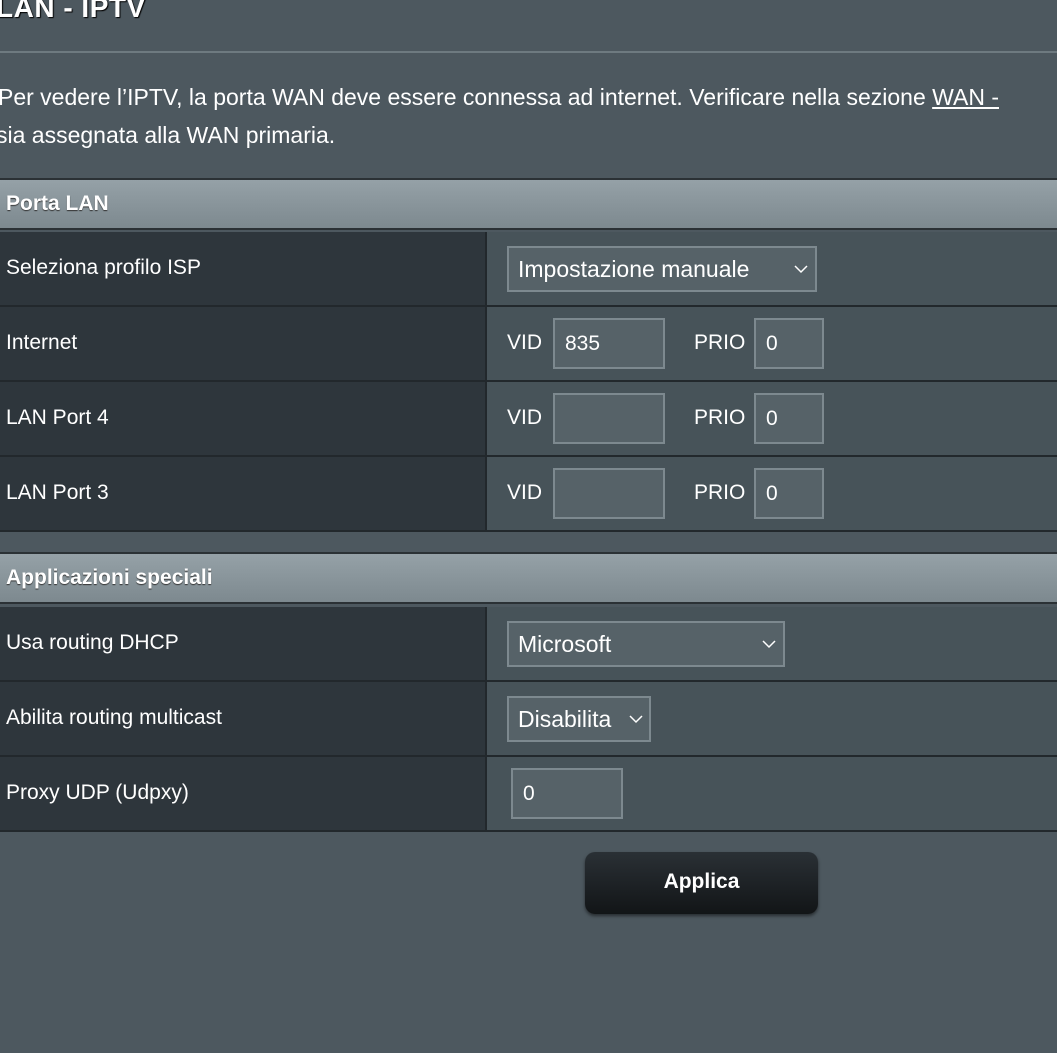  What do you see at coordinates (97, 792) in the screenshot?
I see `udp-proxy-label: Proxy UDP (Udpxy)` at bounding box center [97, 792].